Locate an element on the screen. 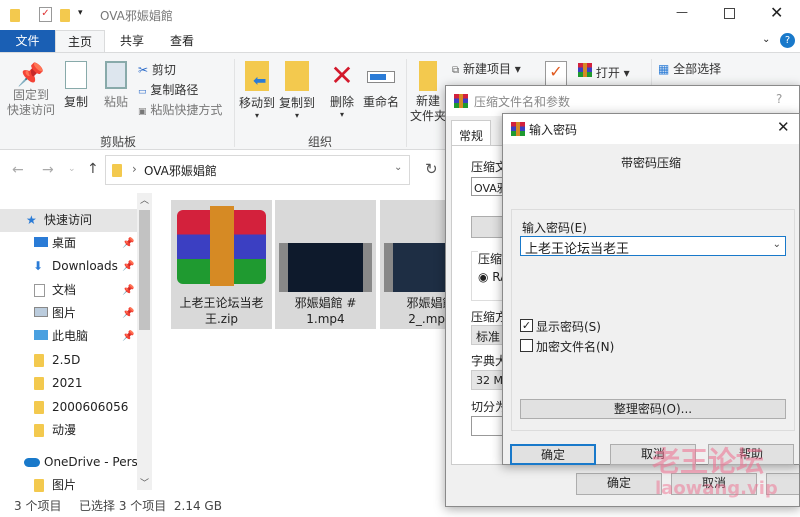  quick-access-dropdown-icon: ▾ is located at coordinates (80, 13).